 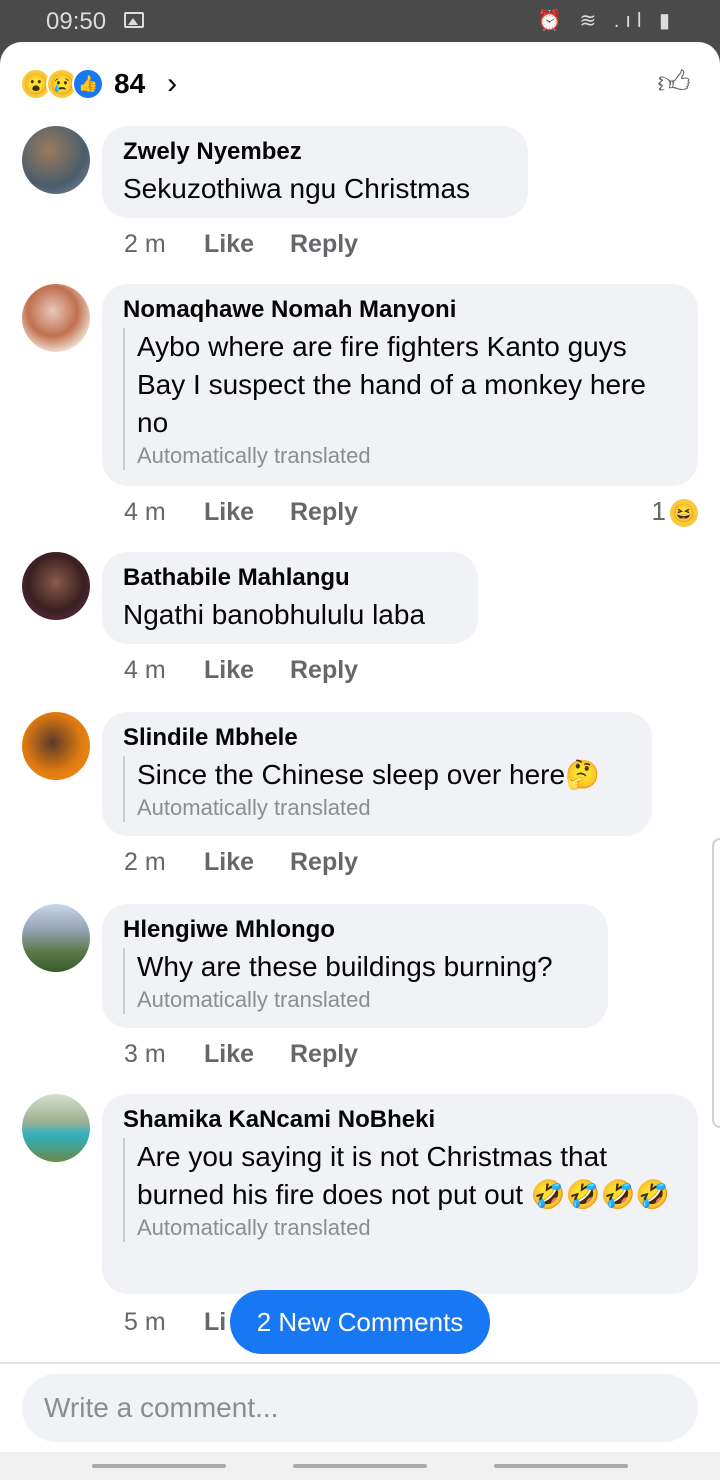 What do you see at coordinates (76, 21) in the screenshot?
I see `status-time: 09:50` at bounding box center [76, 21].